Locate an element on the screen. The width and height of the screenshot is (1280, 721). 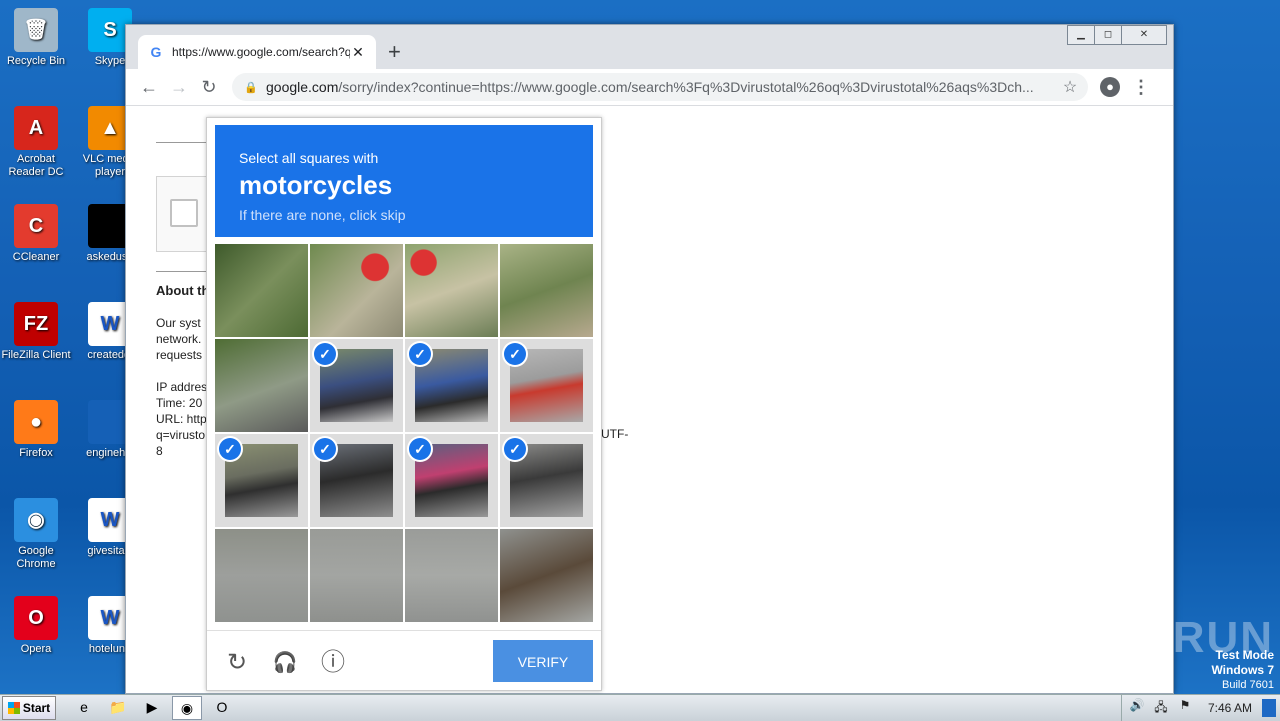
taskbar-apps: e 📁 ▶ ◉ O is located at coordinates (150, 708).